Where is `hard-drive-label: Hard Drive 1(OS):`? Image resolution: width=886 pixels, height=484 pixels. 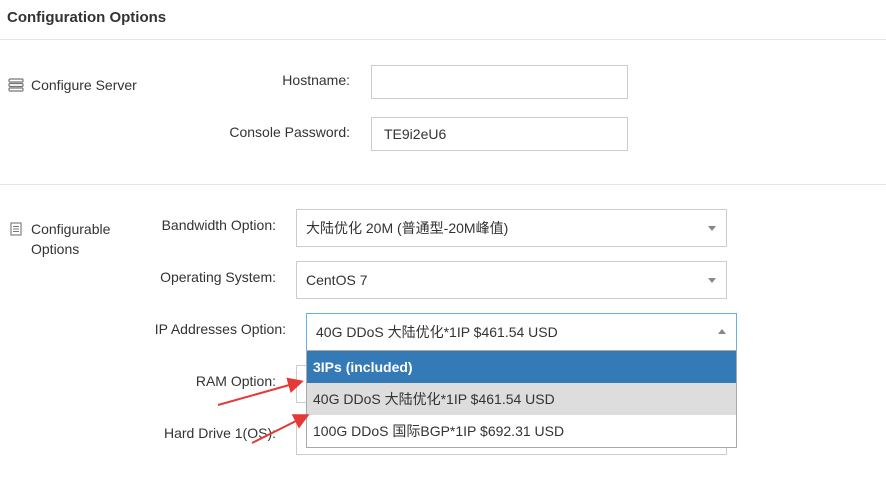
hard-drive-label: Hard Drive 1(OS): is located at coordinates (219, 433).